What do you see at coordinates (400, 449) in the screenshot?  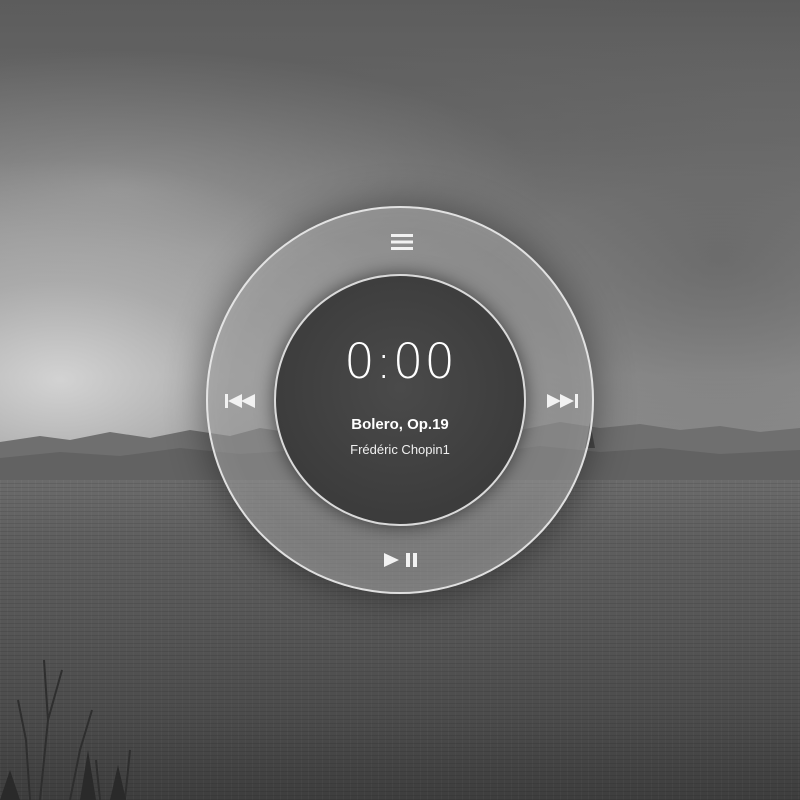 I see `track-artist: Frédéric Chopin1` at bounding box center [400, 449].